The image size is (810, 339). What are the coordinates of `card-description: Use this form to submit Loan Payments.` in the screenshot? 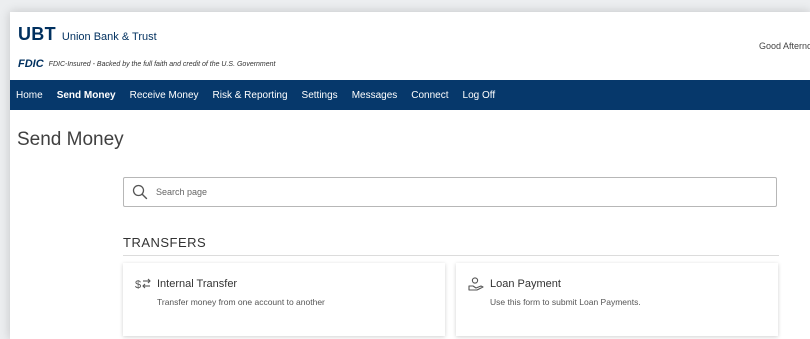 It's located at (565, 302).